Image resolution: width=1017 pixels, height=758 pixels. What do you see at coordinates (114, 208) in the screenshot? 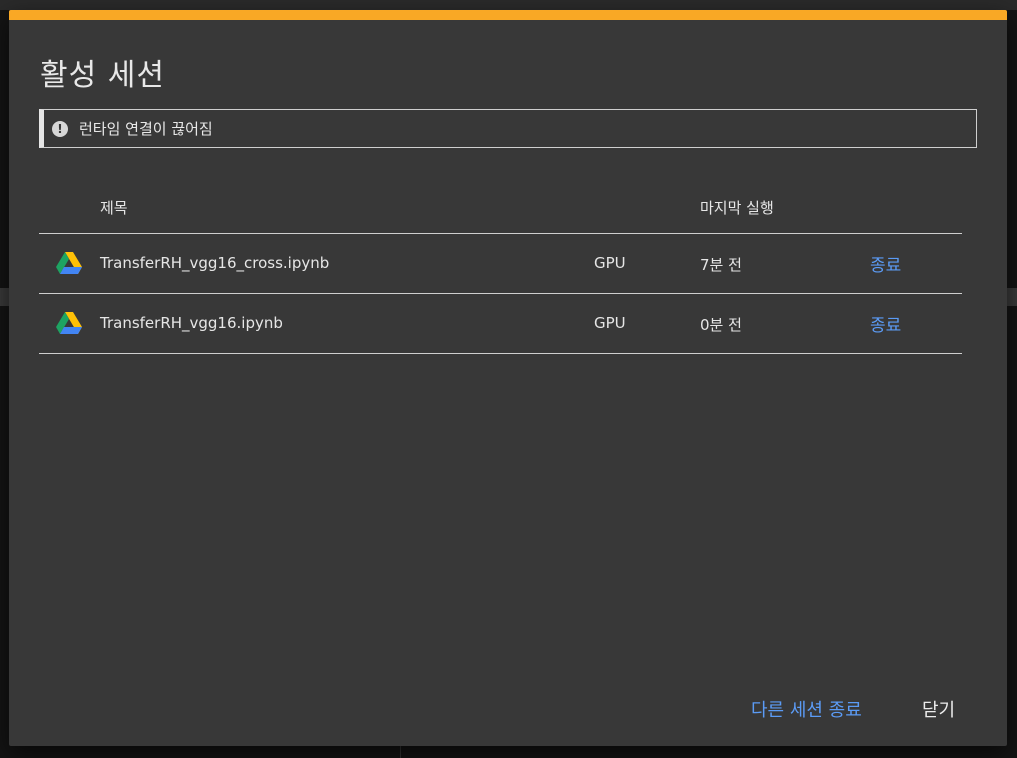
I see `header-title: 제목` at bounding box center [114, 208].